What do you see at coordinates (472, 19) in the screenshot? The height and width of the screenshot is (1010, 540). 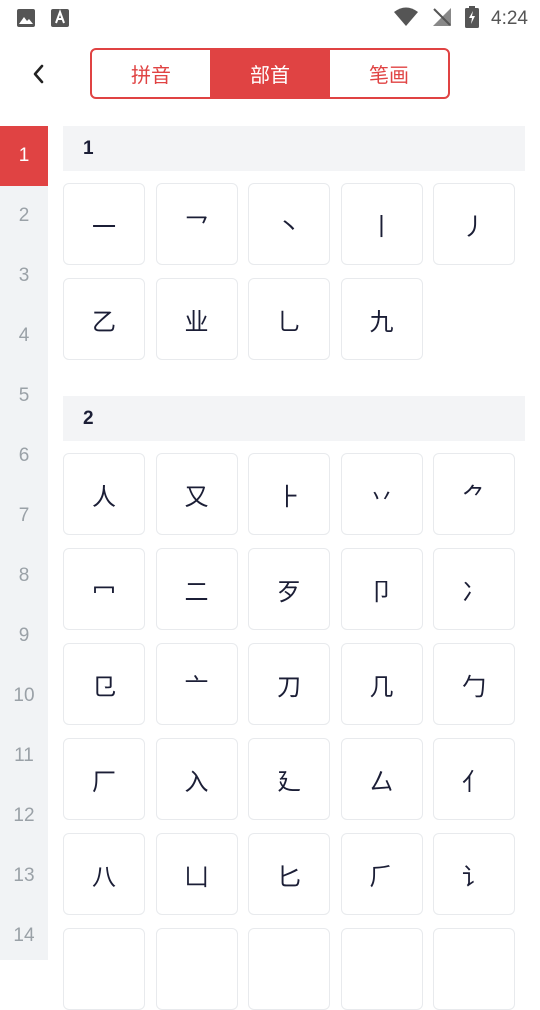 I see `battery-charging-icon` at bounding box center [472, 19].